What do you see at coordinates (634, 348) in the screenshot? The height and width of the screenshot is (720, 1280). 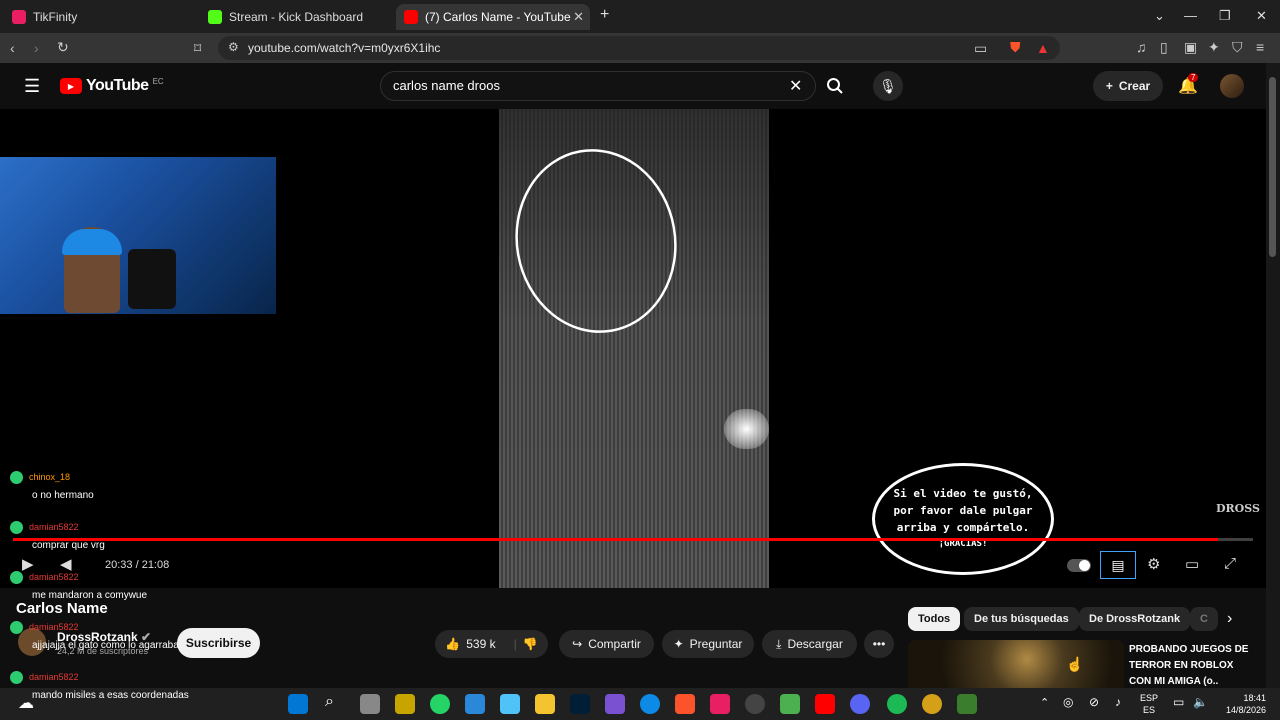 I see `video-frame` at bounding box center [634, 348].